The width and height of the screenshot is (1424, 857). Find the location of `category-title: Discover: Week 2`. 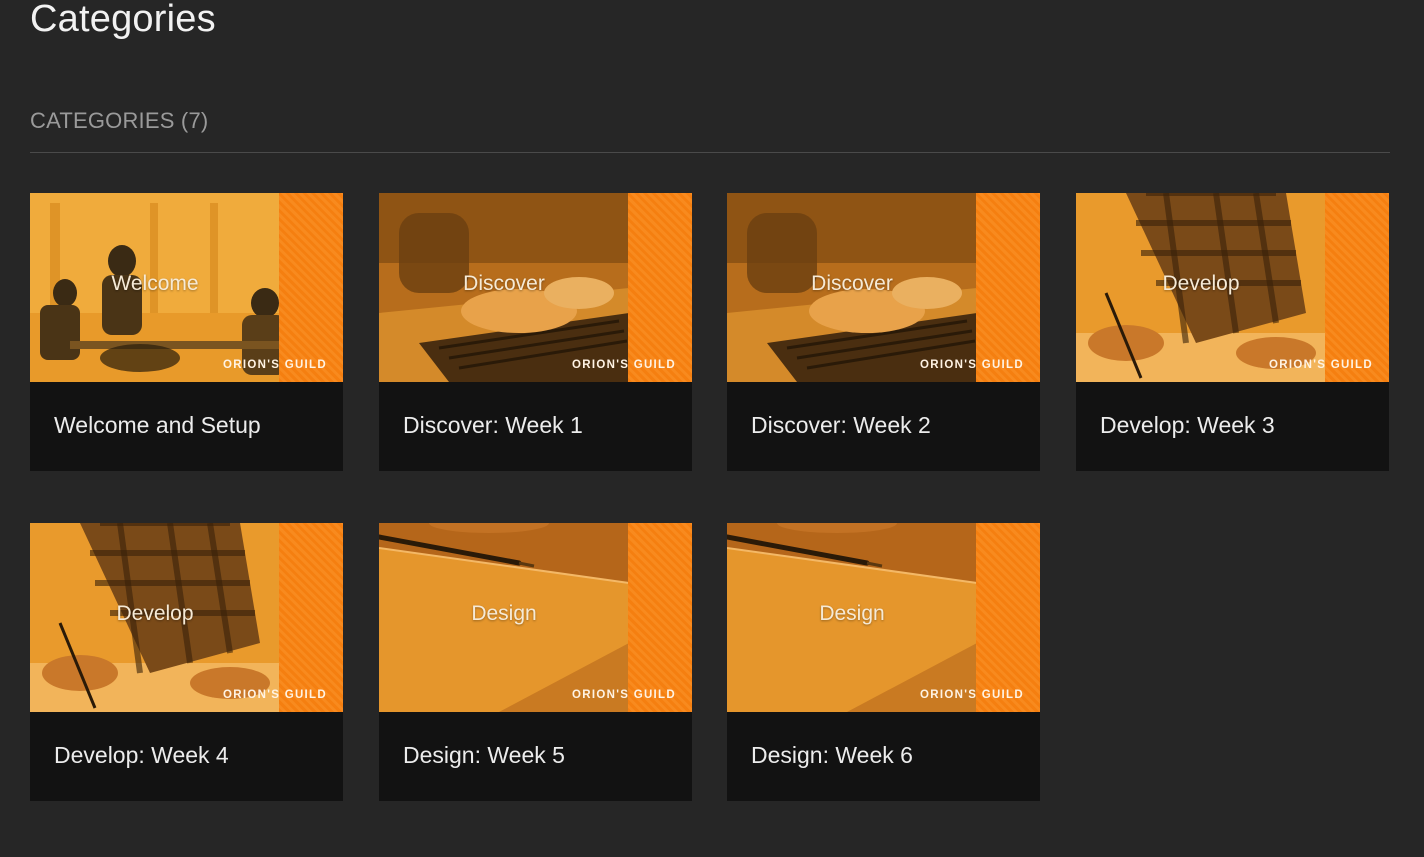

category-title: Discover: Week 2 is located at coordinates (841, 425).